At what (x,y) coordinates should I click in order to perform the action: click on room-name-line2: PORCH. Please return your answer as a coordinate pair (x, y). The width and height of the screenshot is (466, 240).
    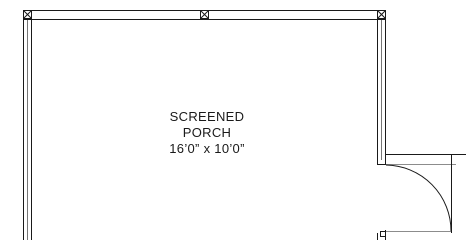
    Looking at the image, I should click on (207, 132).